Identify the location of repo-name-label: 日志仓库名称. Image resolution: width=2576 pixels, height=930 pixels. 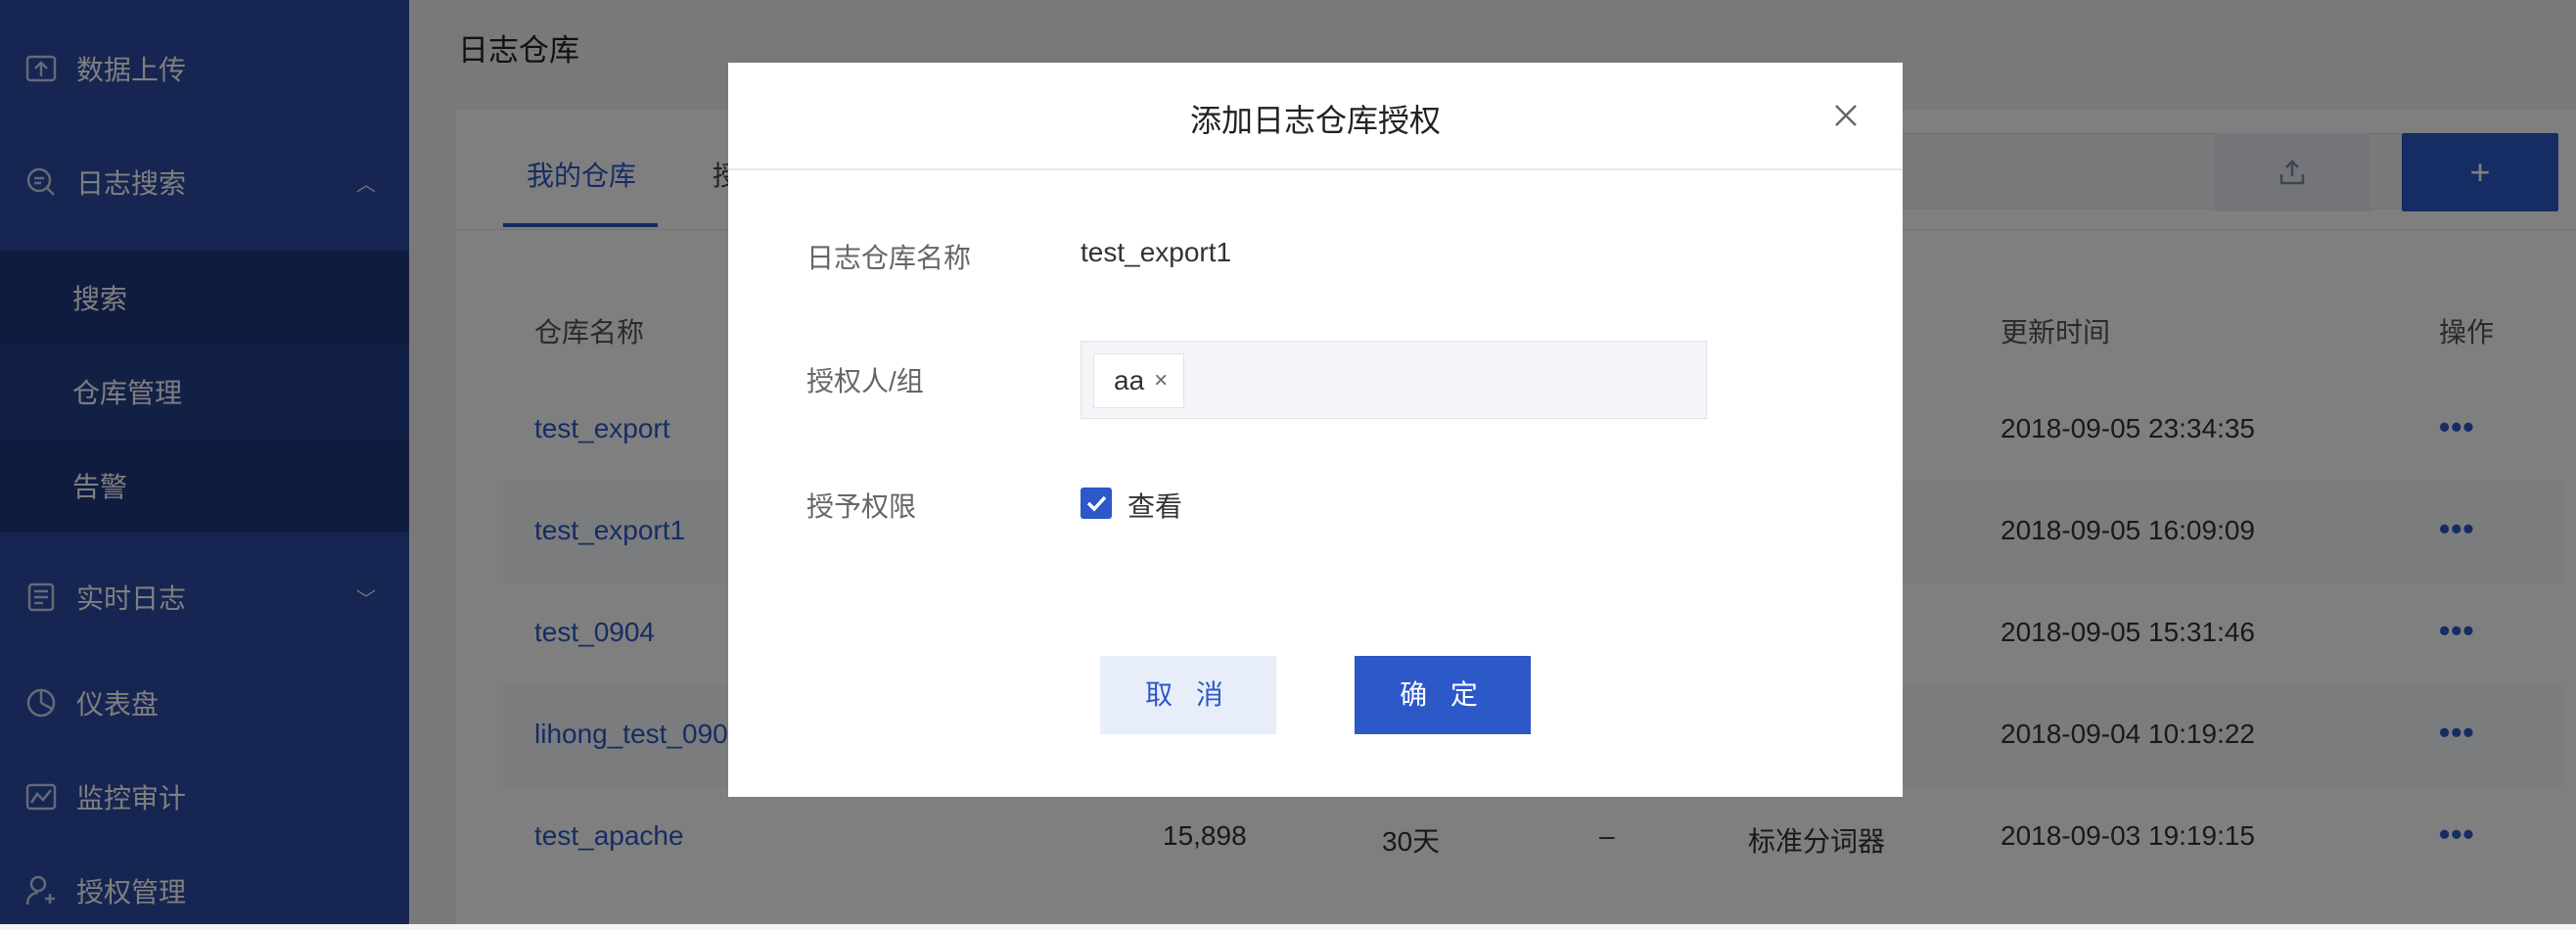
(889, 258).